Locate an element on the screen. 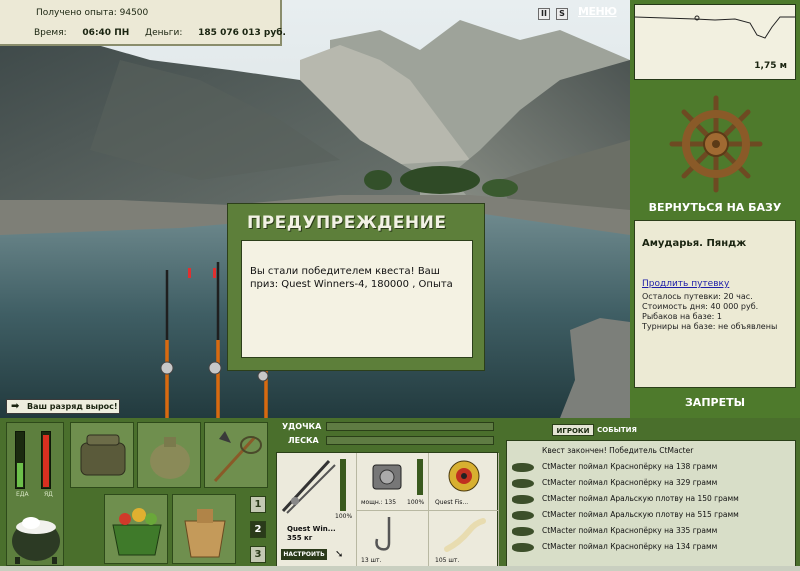 This screenshot has width=800, height=571. experience-value: 94500 is located at coordinates (134, 13).